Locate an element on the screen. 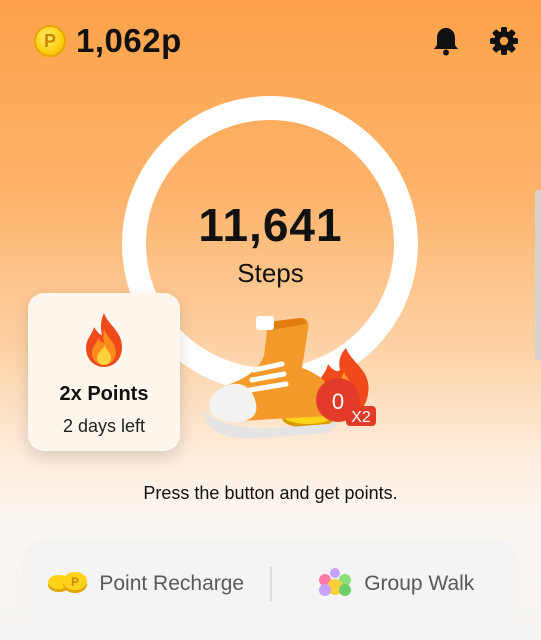 This screenshot has width=541, height=640. header: P 1,062p is located at coordinates (276, 44).